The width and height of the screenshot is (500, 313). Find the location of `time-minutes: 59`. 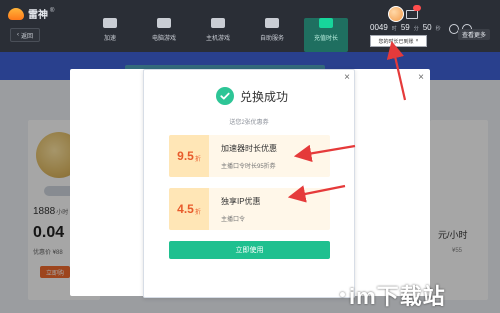

time-minutes: 59 is located at coordinates (405, 27).